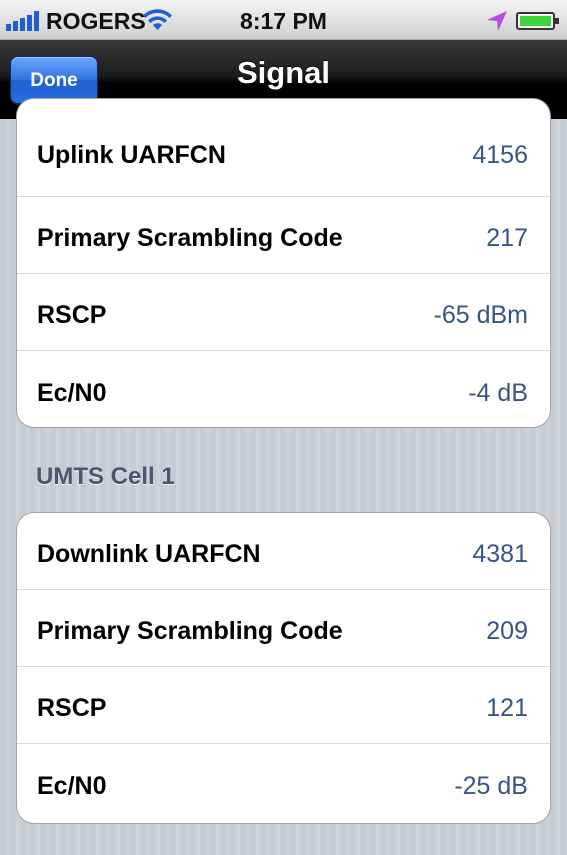 The image size is (567, 855). Describe the element at coordinates (131, 155) in the screenshot. I see `row-label: Uplink UARFCN` at that location.